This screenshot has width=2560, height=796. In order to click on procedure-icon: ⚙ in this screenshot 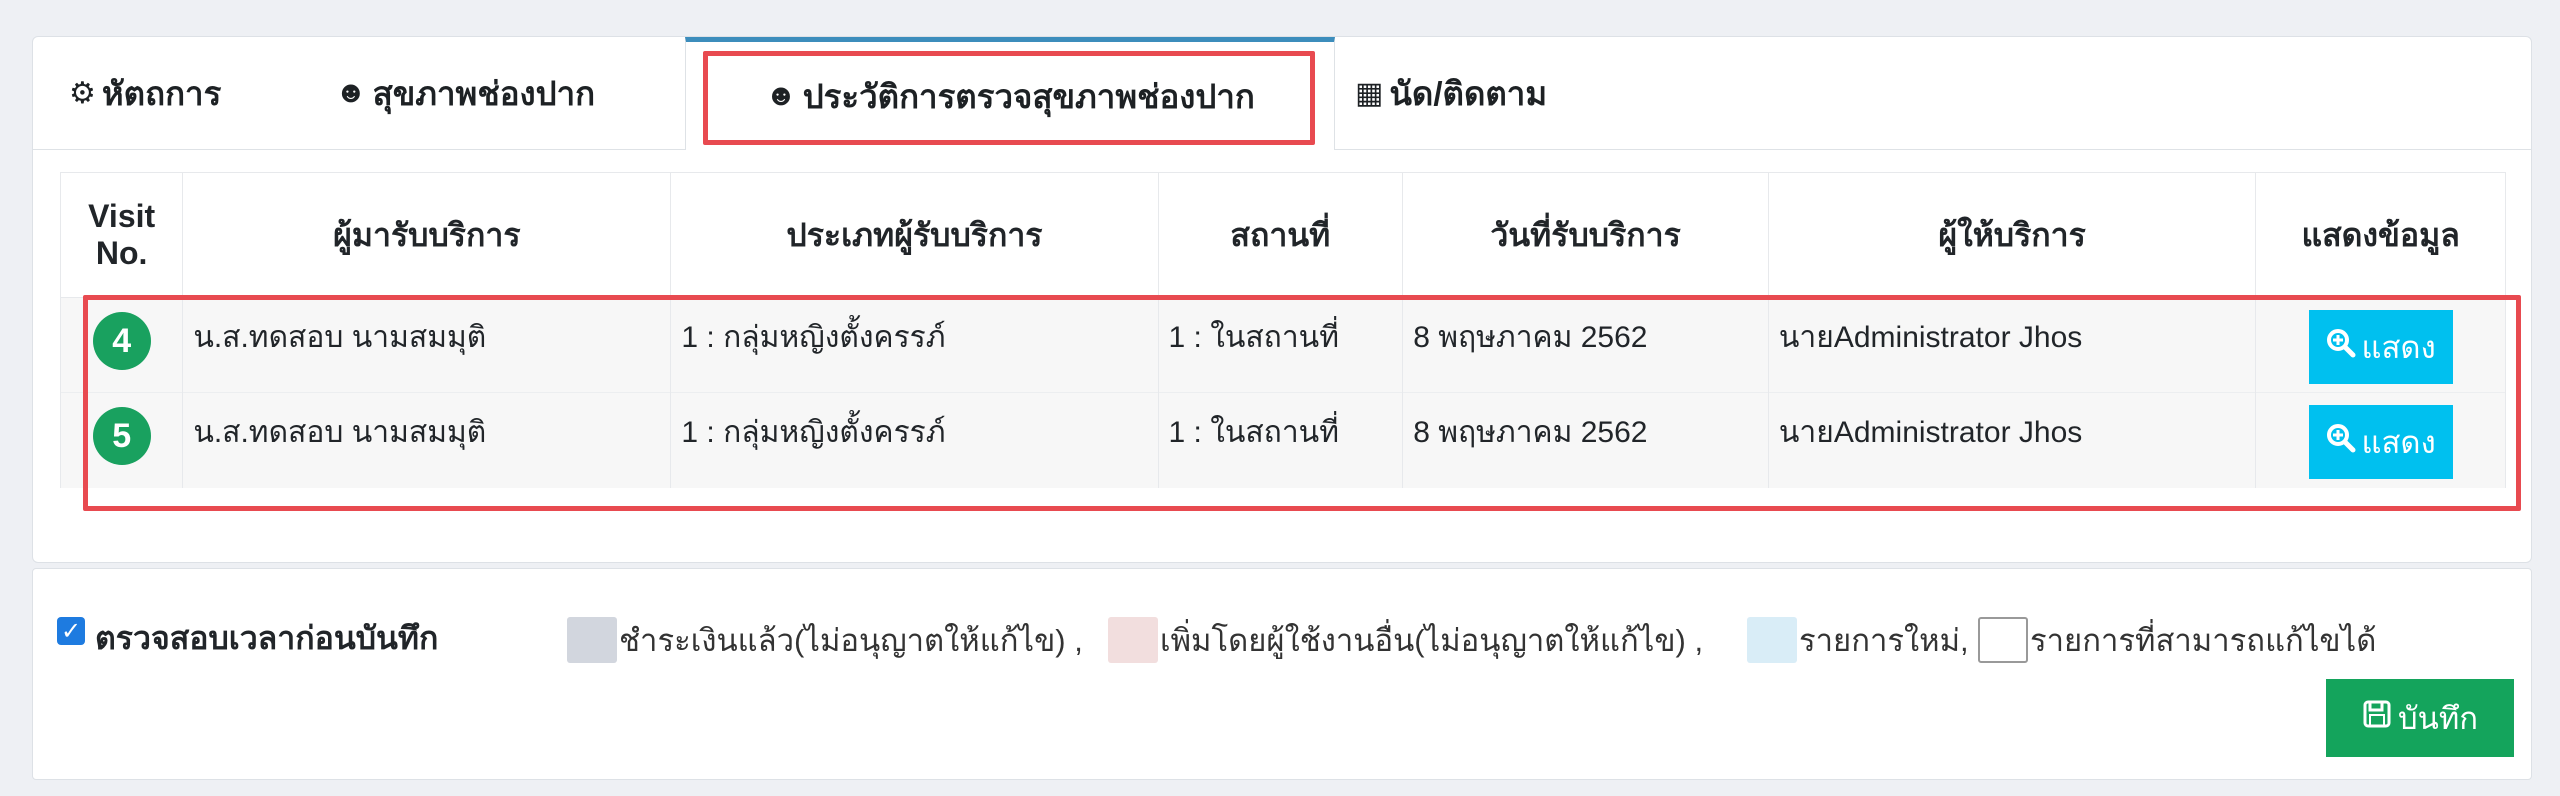, I will do `click(82, 93)`.